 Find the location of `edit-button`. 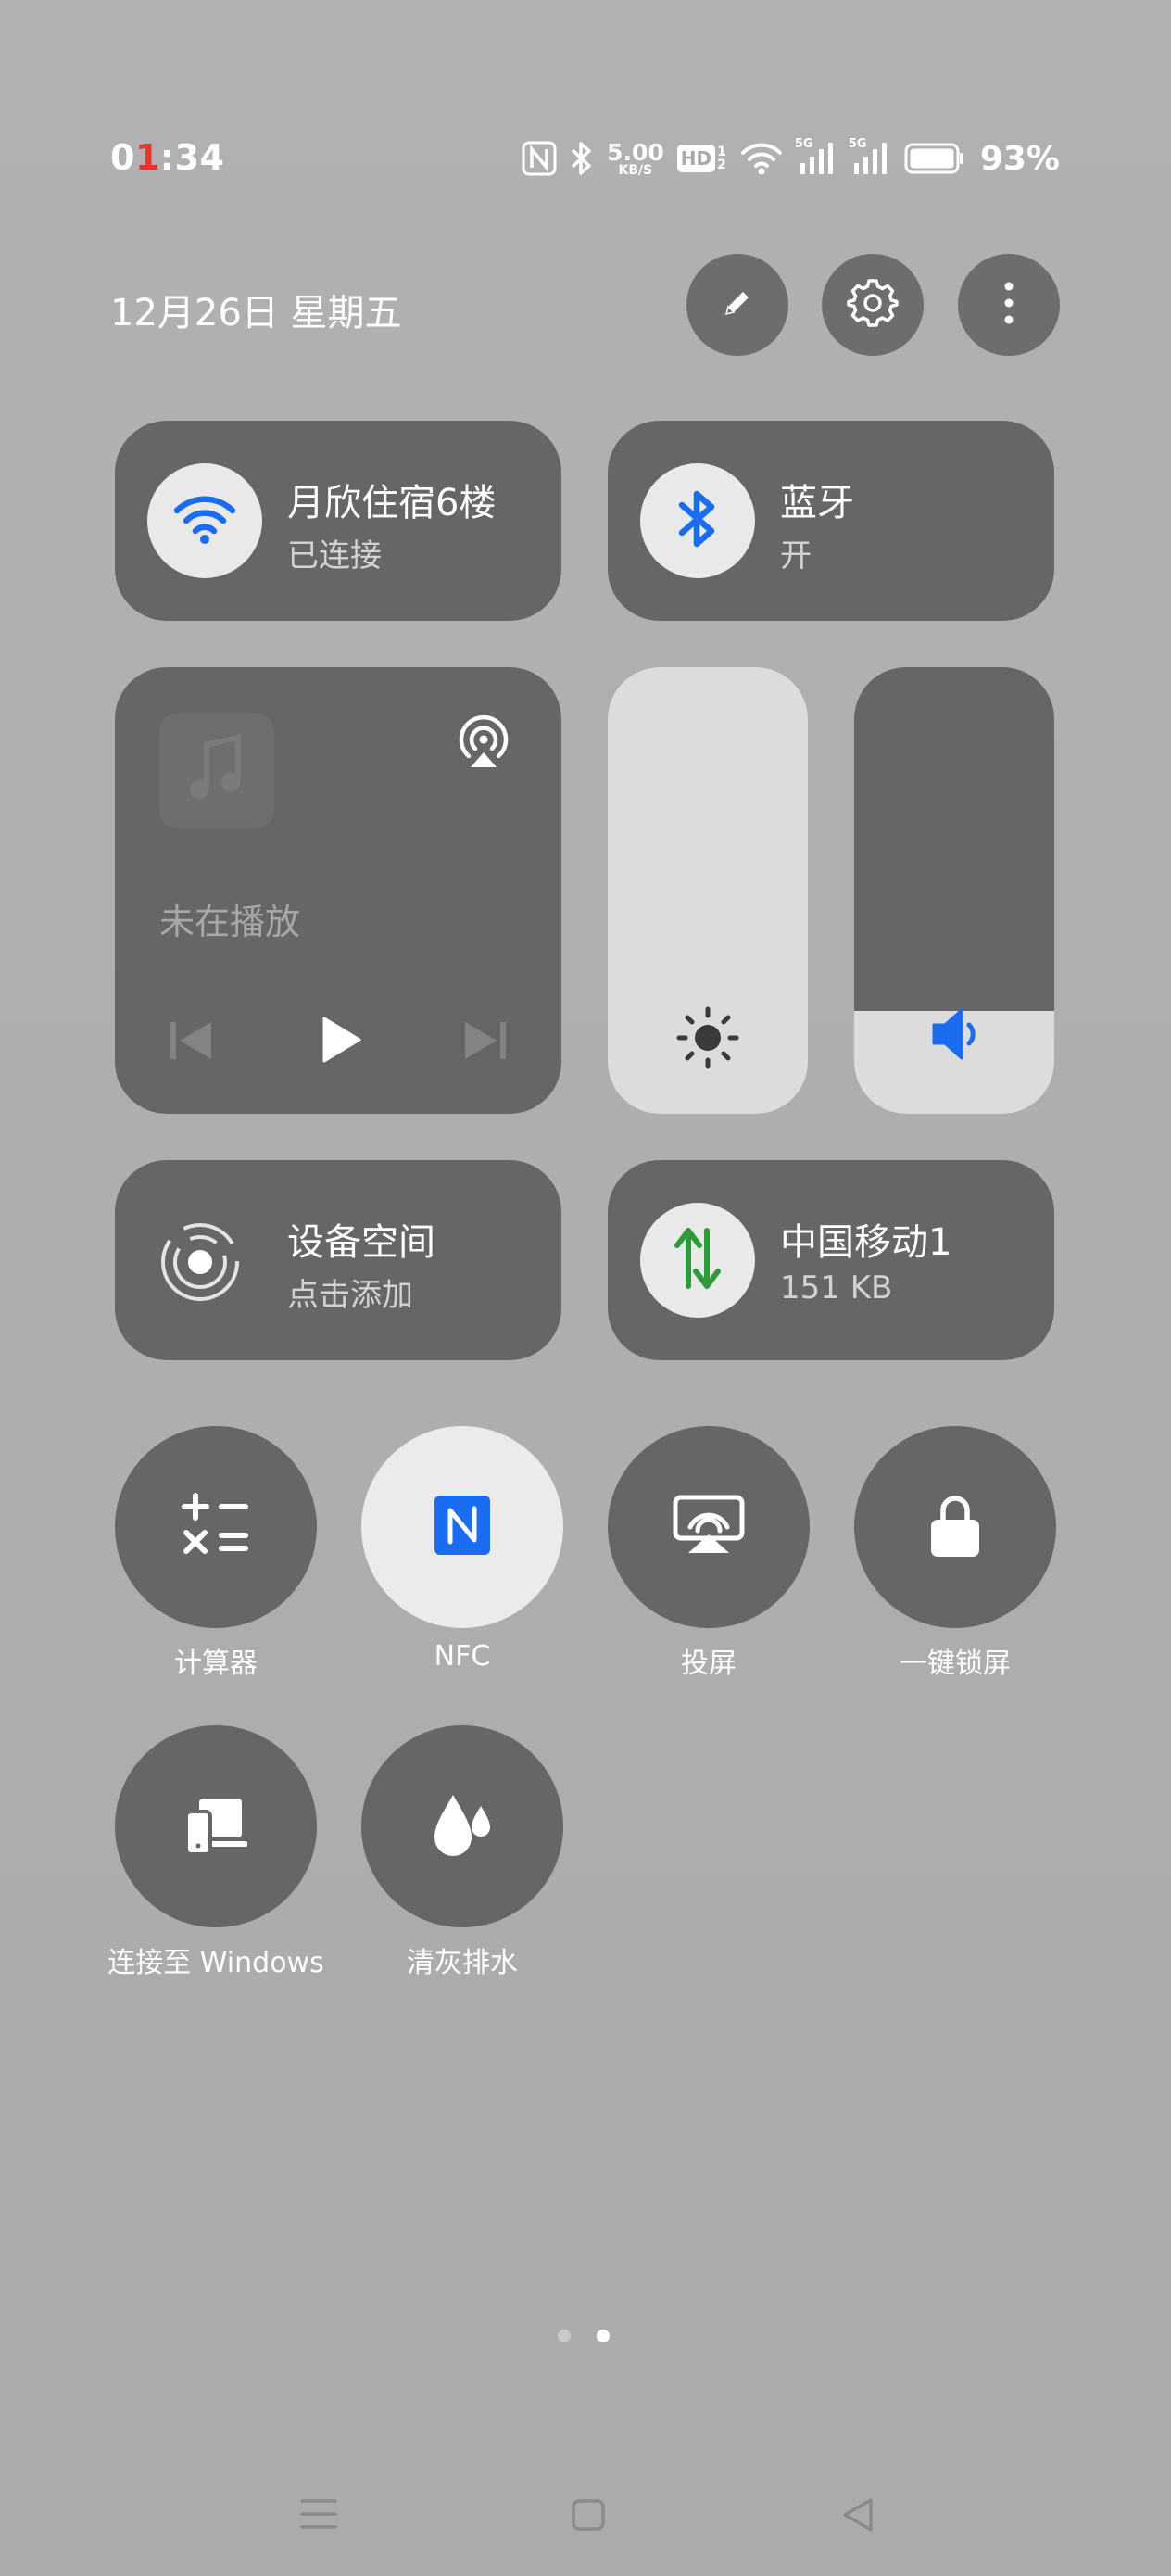

edit-button is located at coordinates (737, 305).